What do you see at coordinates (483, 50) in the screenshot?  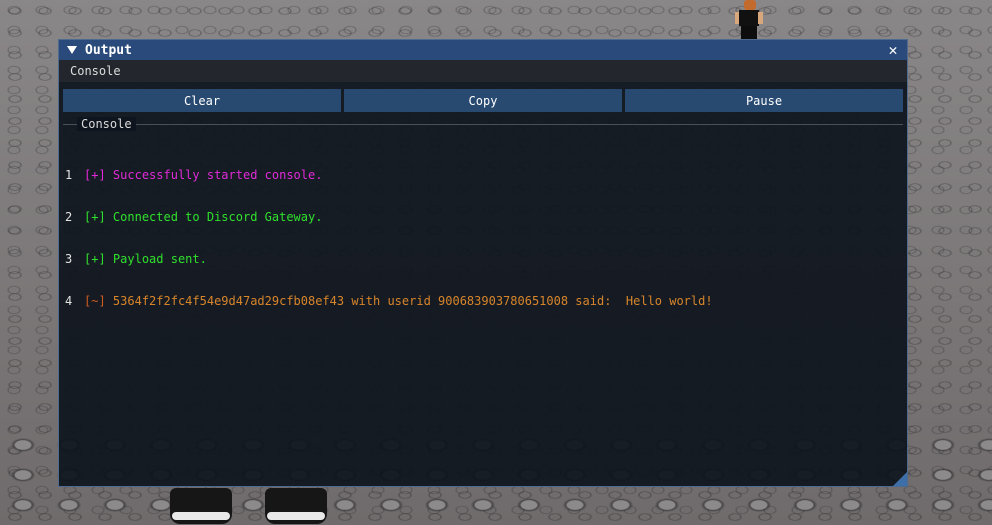 I see `window-titlebar: Output ✕` at bounding box center [483, 50].